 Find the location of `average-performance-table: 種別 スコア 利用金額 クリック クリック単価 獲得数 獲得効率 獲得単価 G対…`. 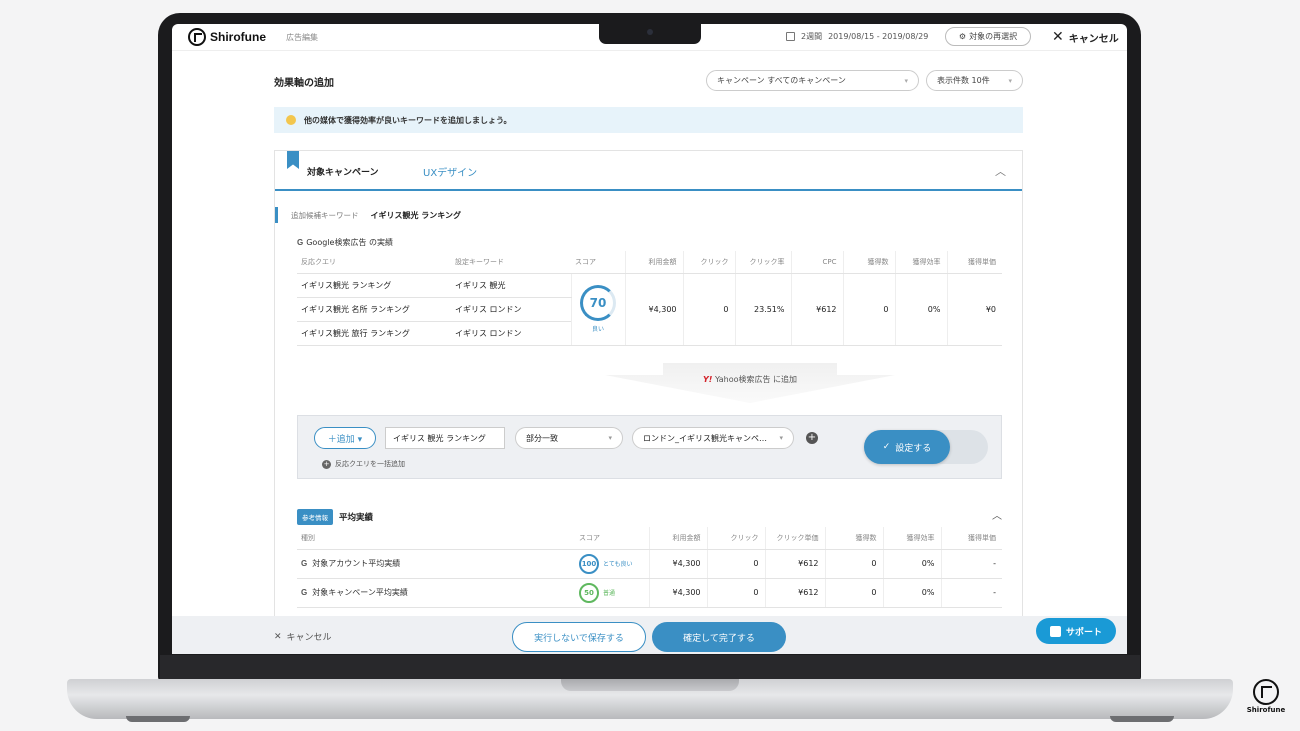

average-performance-table: 種別 スコア 利用金額 クリック クリック単価 獲得数 獲得効率 獲得単価 G対… is located at coordinates (649, 567).